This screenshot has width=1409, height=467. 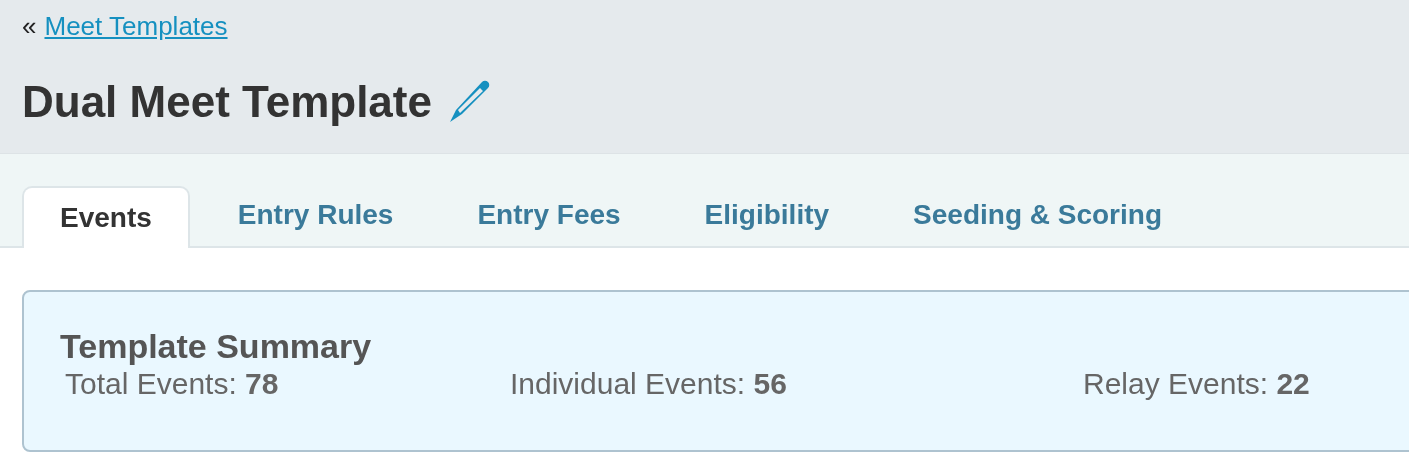 What do you see at coordinates (1196, 384) in the screenshot?
I see `stat-text: Relay Events: 22` at bounding box center [1196, 384].